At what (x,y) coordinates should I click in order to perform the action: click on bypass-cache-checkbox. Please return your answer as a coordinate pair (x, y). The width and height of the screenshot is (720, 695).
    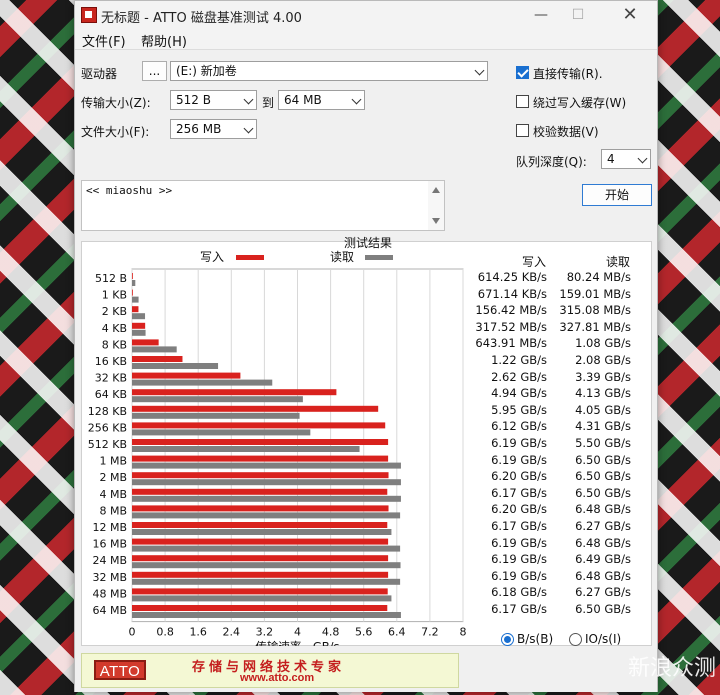
    Looking at the image, I should click on (522, 101).